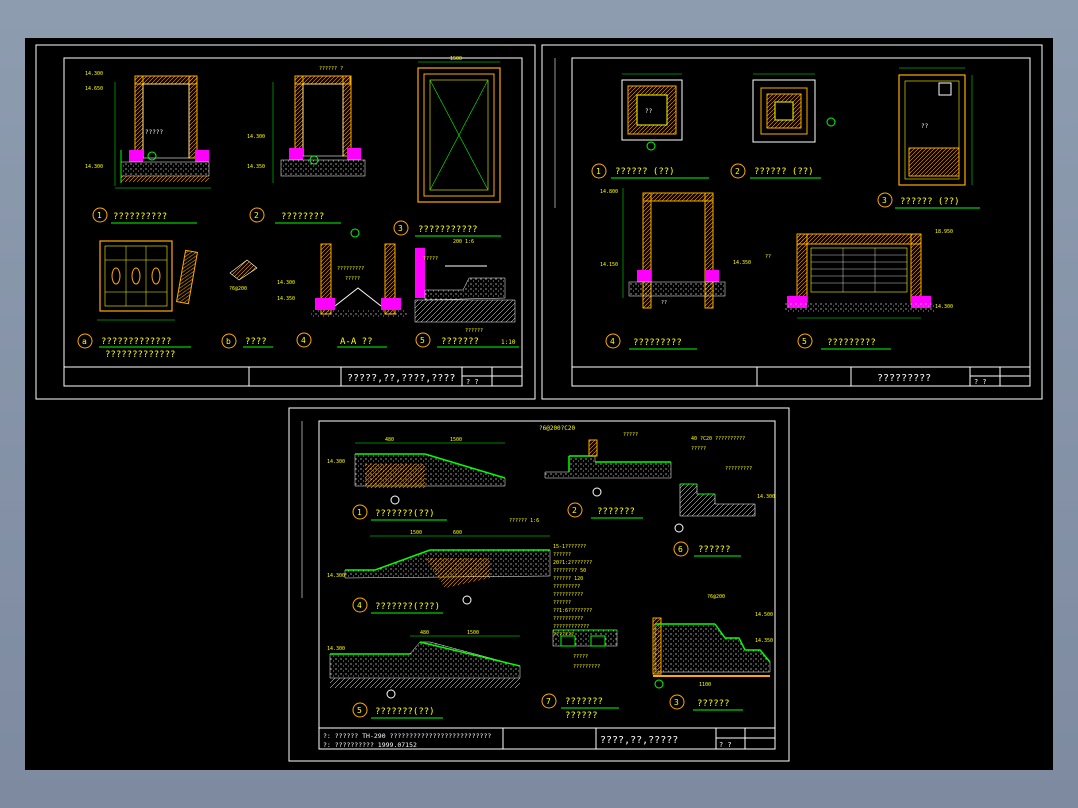 The image size is (1078, 808). Describe the element at coordinates (302, 217) in the screenshot. I see `sheet1-detail-2-title: ????????` at that location.